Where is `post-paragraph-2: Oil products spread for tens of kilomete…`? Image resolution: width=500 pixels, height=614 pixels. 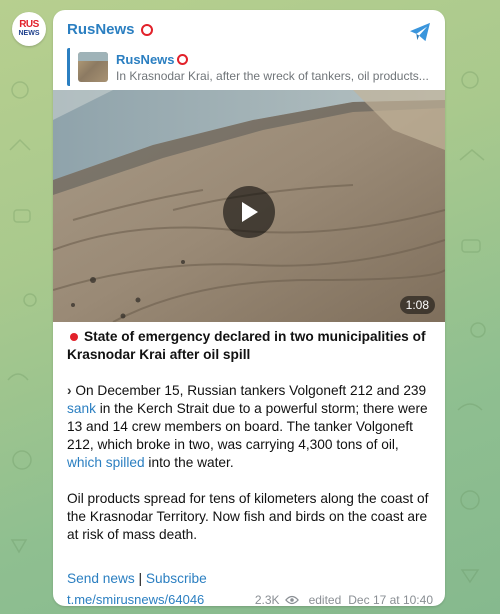
post-paragraph-2: Oil products spread for tens of kilomete… is located at coordinates (248, 516).